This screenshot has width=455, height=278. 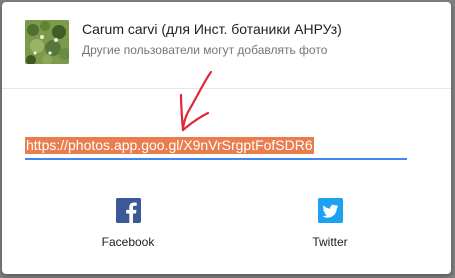 What do you see at coordinates (330, 210) in the screenshot?
I see `twitter-icon` at bounding box center [330, 210].